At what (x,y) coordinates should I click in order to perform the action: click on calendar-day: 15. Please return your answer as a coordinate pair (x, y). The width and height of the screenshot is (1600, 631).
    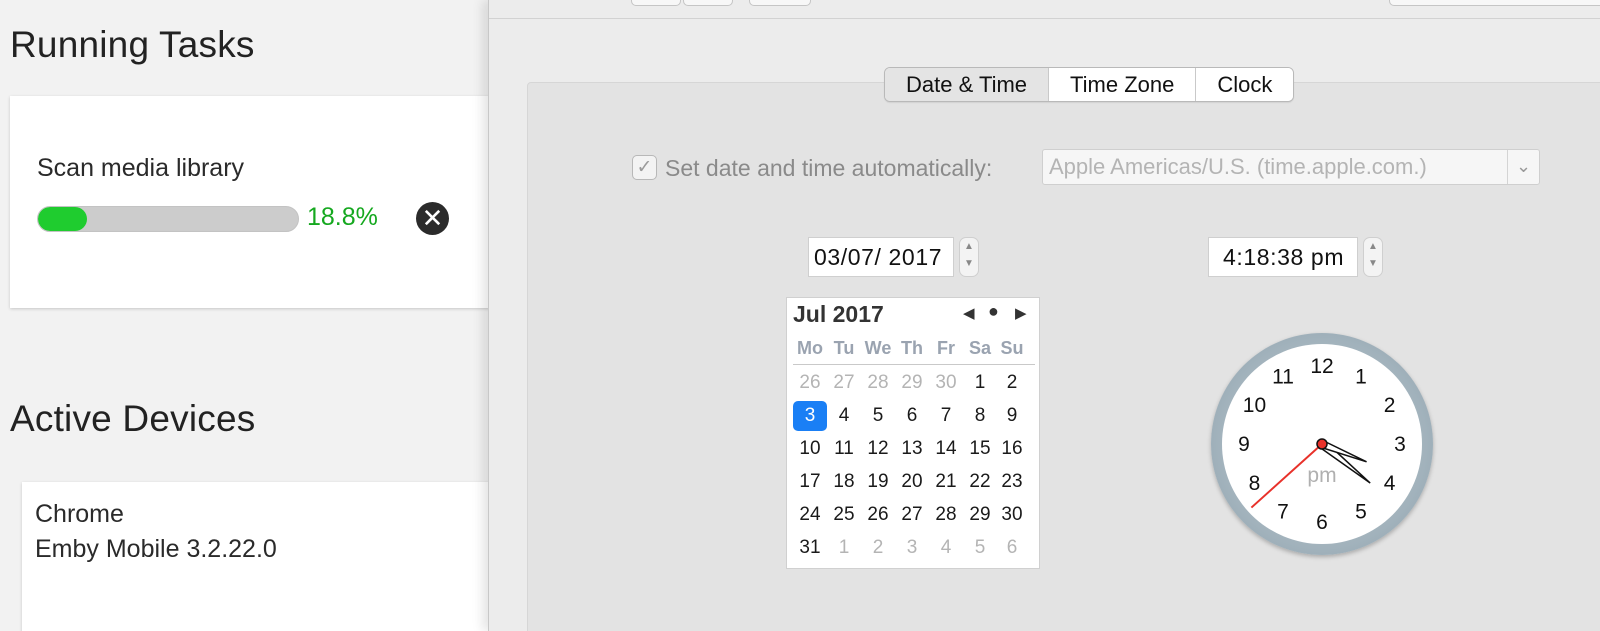
    Looking at the image, I should click on (980, 449).